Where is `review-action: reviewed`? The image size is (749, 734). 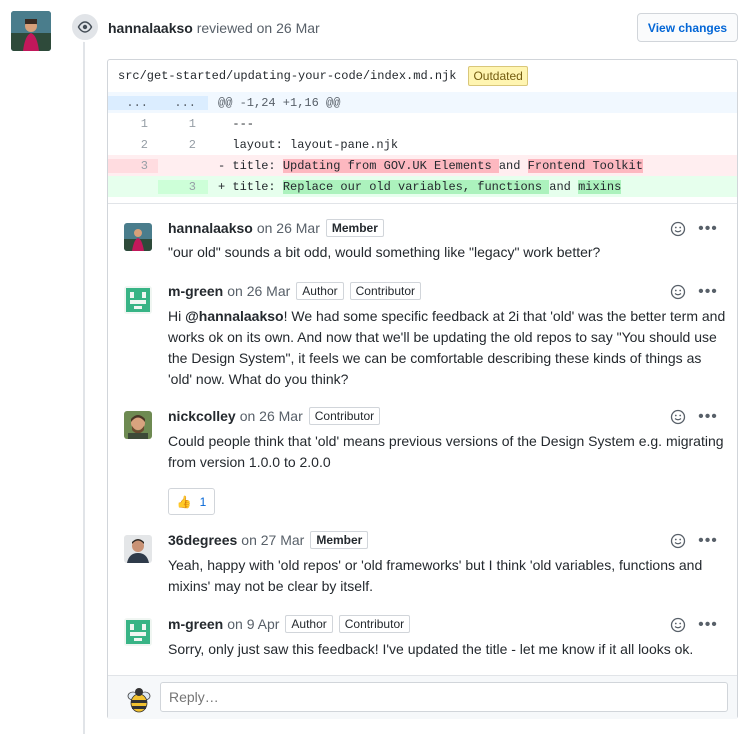
review-action: reviewed is located at coordinates (224, 28).